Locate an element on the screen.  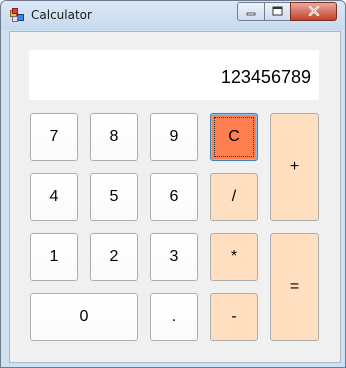
key-4: 4 is located at coordinates (54, 197).